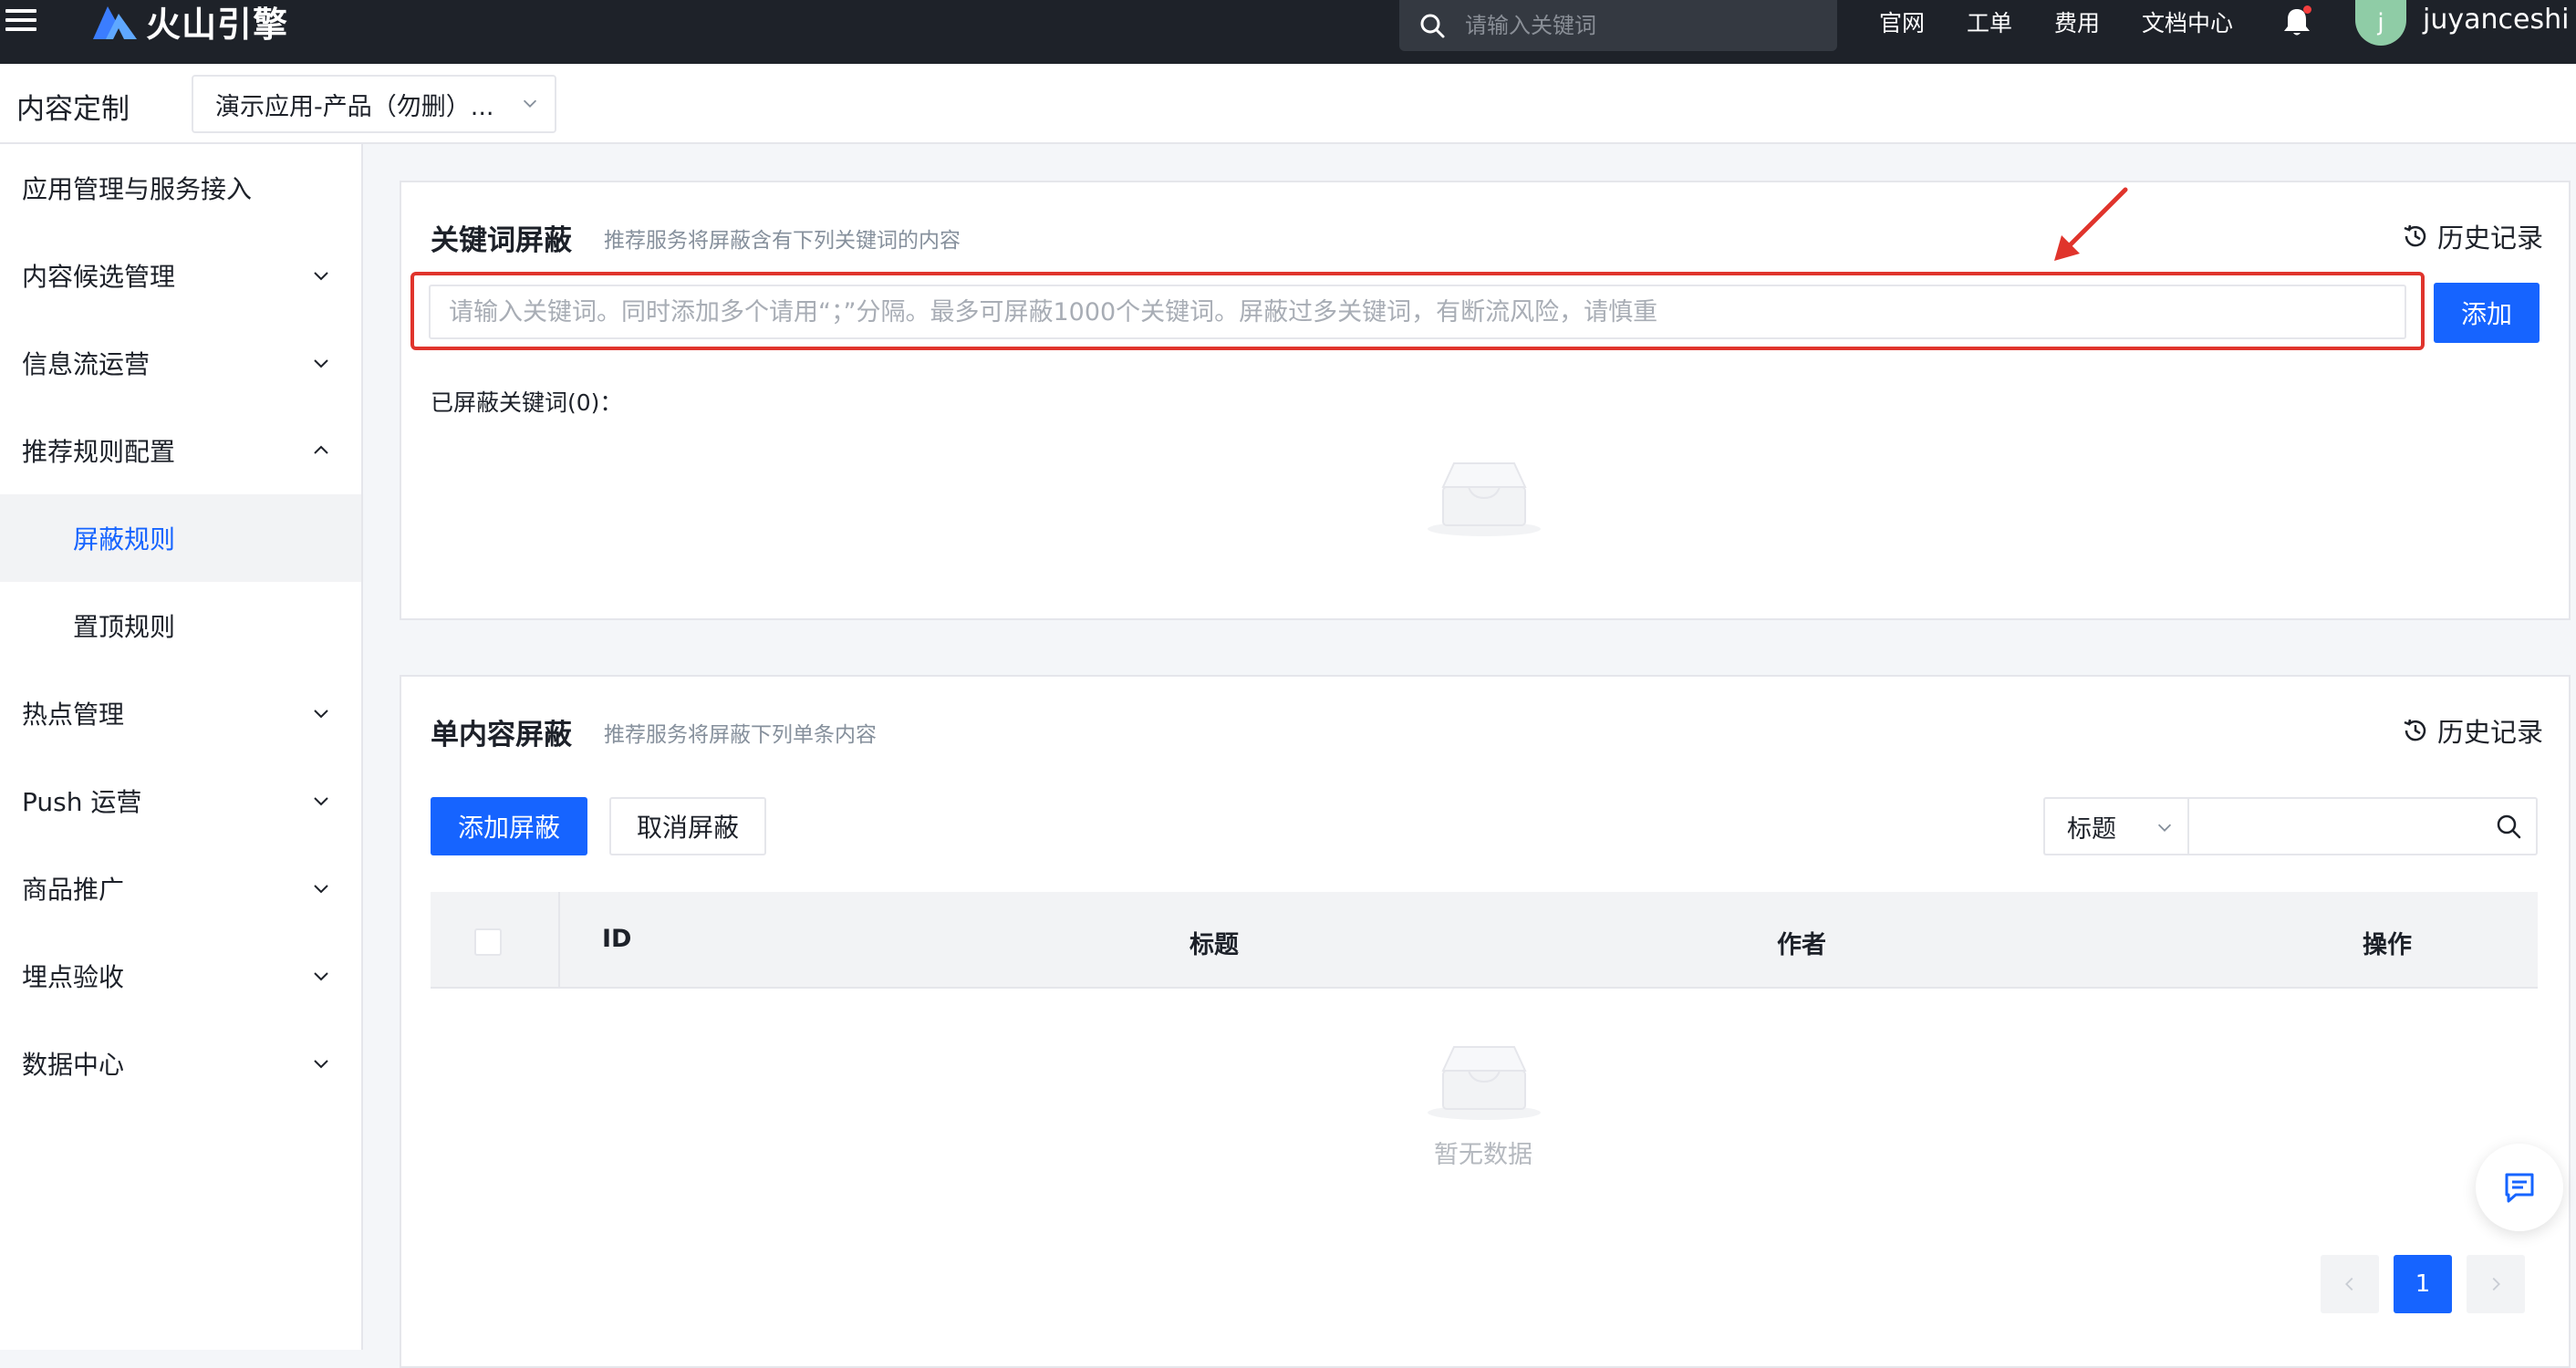 This screenshot has height=1368, width=2576. What do you see at coordinates (1483, 1155) in the screenshot?
I see `empty-state-text: 暂无数据` at bounding box center [1483, 1155].